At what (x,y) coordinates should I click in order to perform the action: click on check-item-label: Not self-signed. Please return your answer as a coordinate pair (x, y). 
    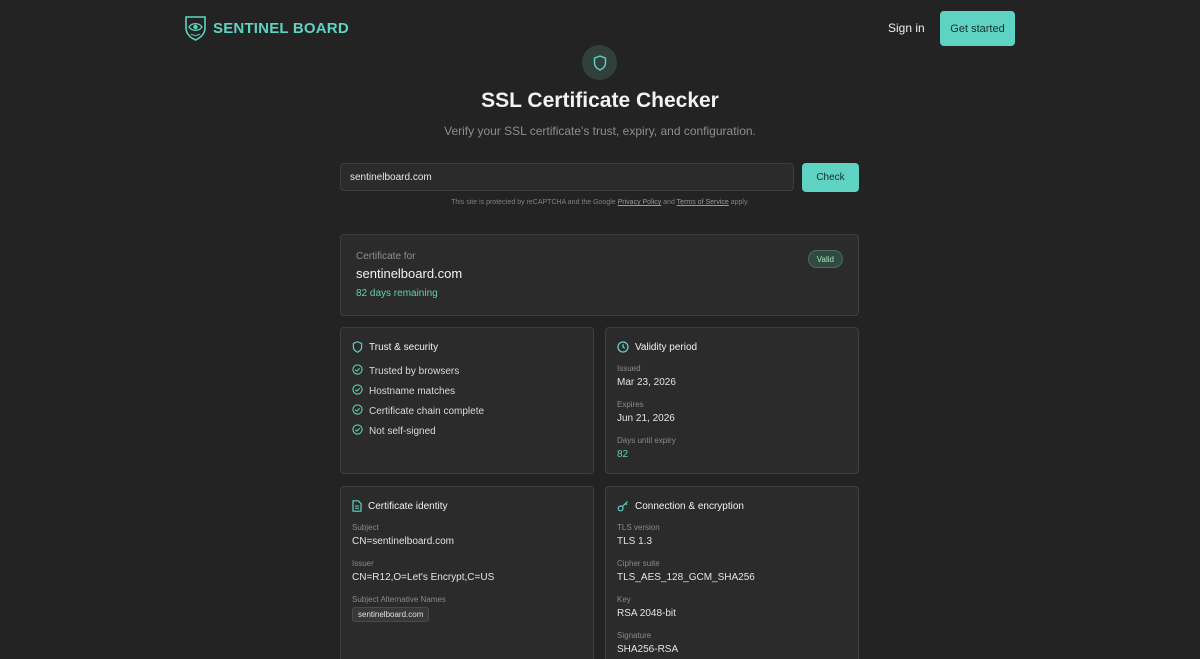
    Looking at the image, I should click on (402, 431).